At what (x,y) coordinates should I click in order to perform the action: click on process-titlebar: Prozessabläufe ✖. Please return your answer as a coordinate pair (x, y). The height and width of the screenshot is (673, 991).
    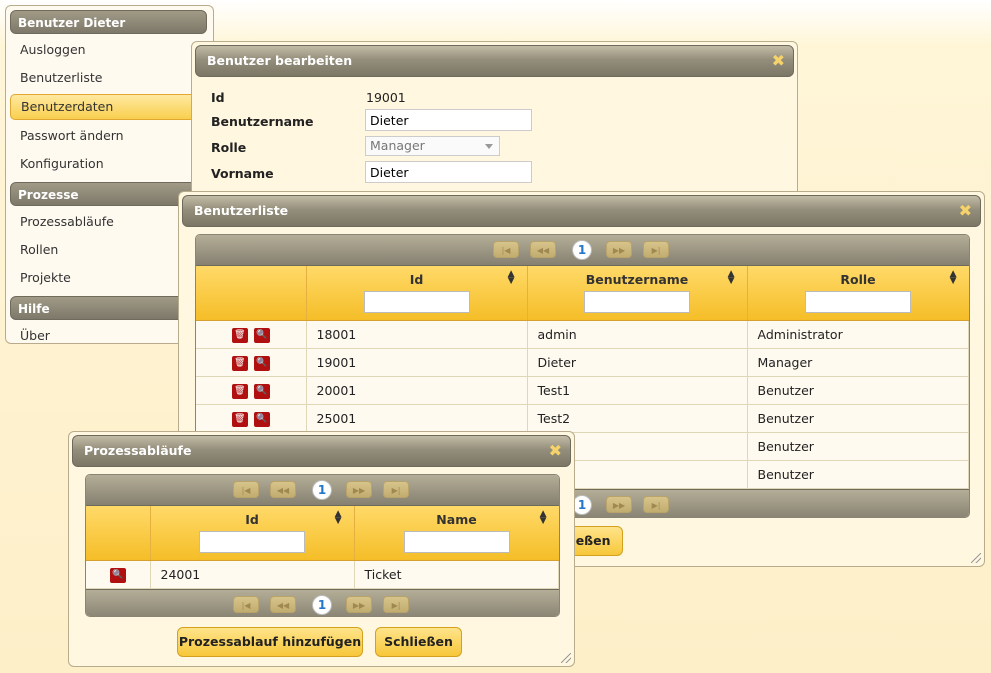
    Looking at the image, I should click on (321, 451).